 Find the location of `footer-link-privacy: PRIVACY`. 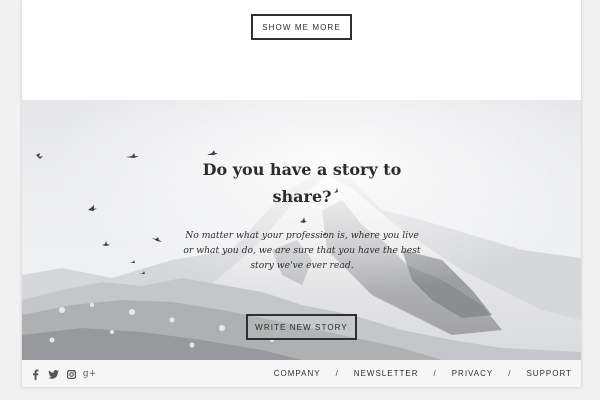

footer-link-privacy: PRIVACY is located at coordinates (473, 373).